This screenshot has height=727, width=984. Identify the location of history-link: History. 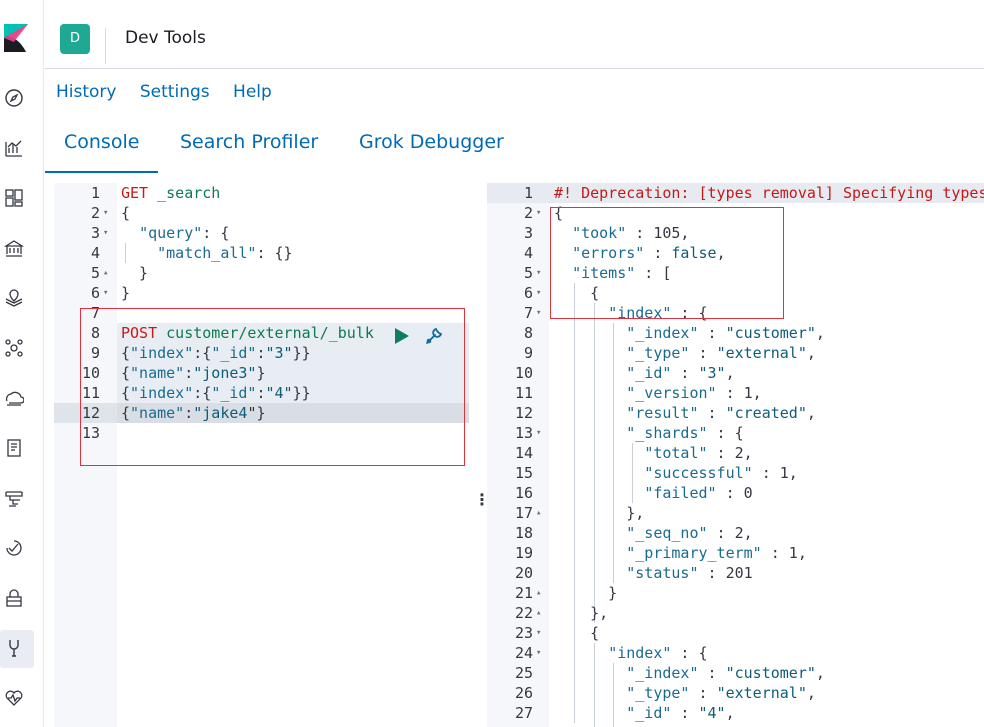
(86, 92).